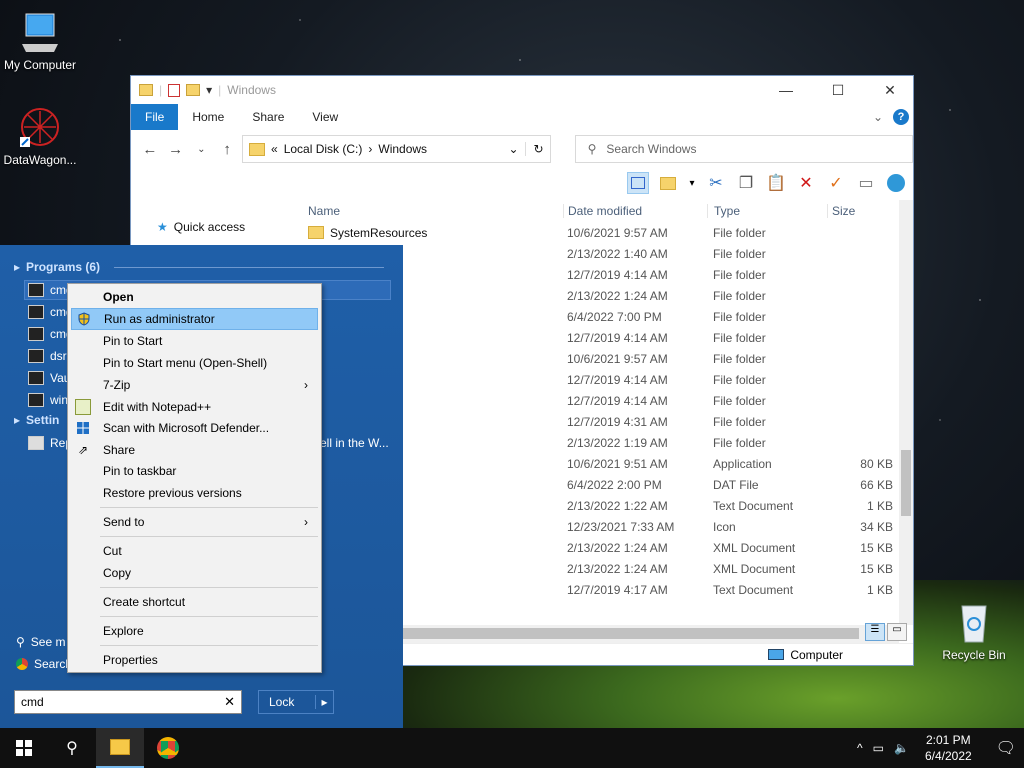 The image size is (1024, 768). What do you see at coordinates (324, 702) in the screenshot?
I see `power-options-arrow-icon: ▸` at bounding box center [324, 702].